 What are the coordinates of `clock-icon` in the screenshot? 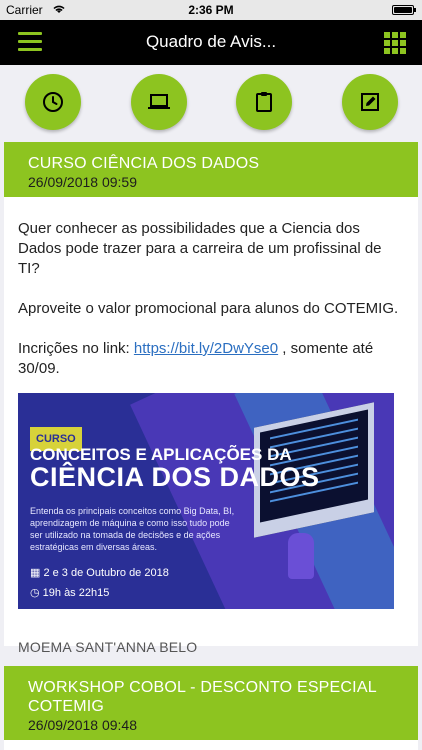 It's located at (53, 102).